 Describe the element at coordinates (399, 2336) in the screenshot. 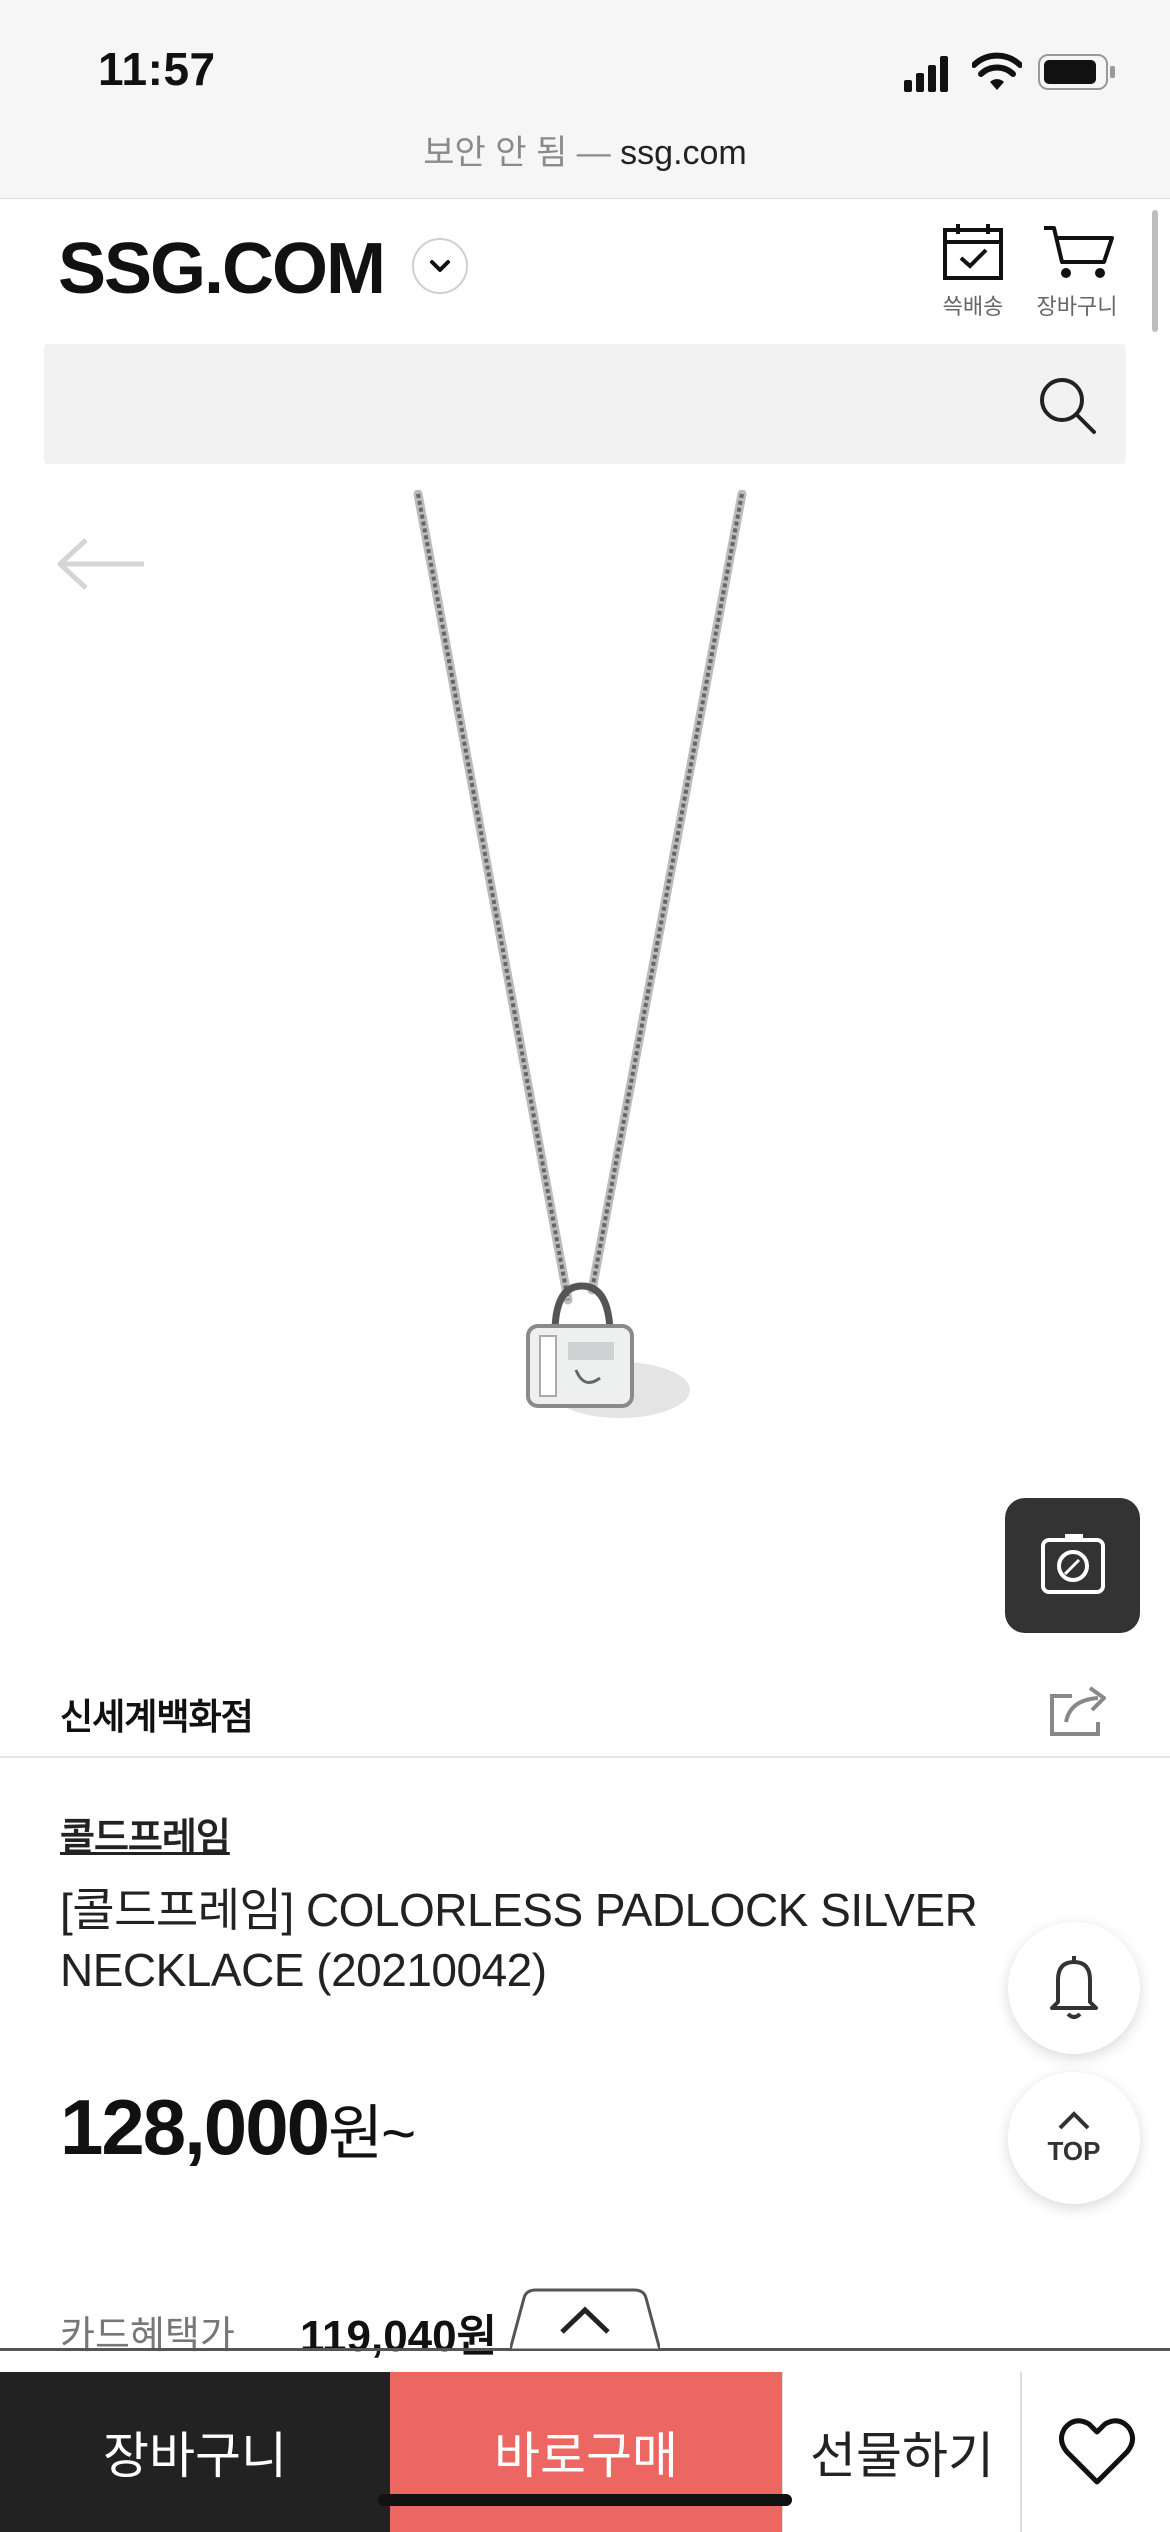

I see `card-benefit-price: 119,040원` at that location.